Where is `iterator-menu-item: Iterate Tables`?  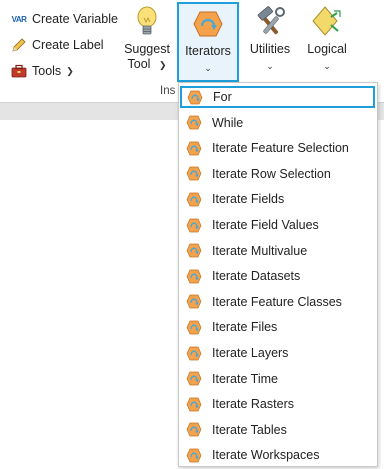 iterator-menu-item: Iterate Tables is located at coordinates (278, 430).